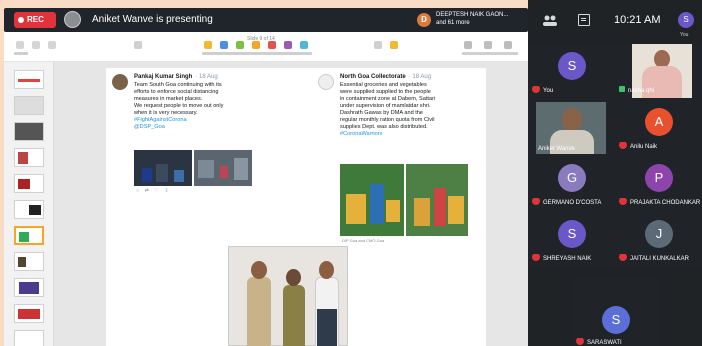 The height and width of the screenshot is (346, 702). Describe the element at coordinates (572, 203) in the screenshot. I see `participant-name: GERMANO D'COSTA` at that location.